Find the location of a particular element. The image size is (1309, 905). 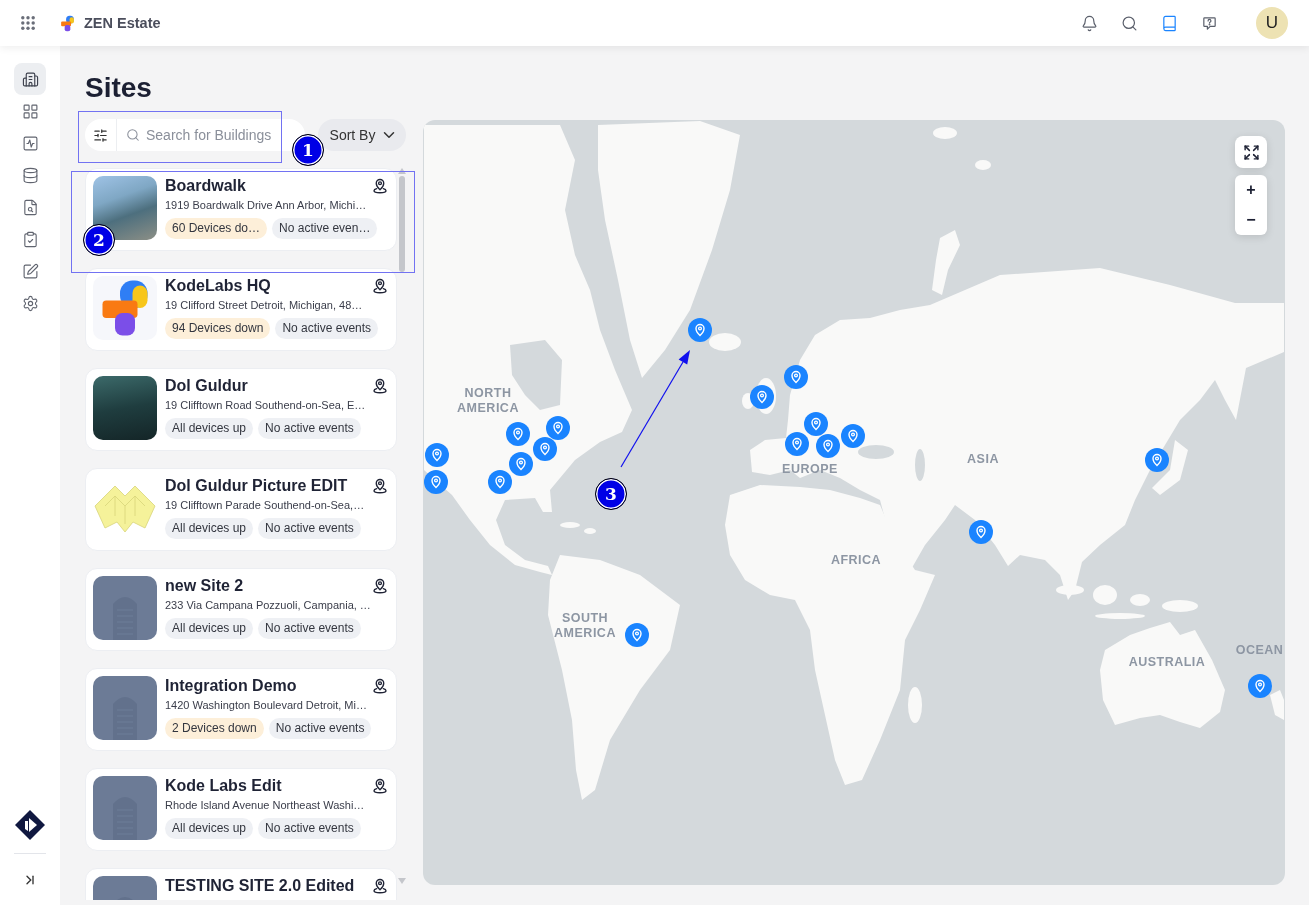

scroll-up-icon is located at coordinates (402, 171).